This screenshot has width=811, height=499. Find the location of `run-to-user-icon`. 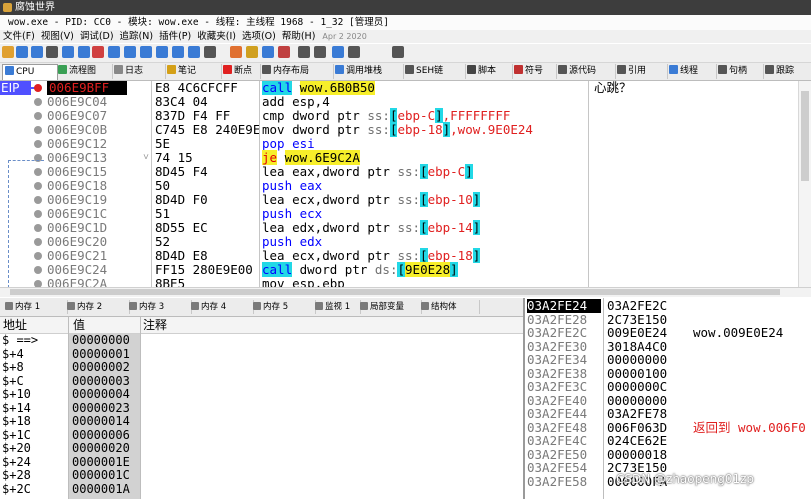

run-to-user-icon is located at coordinates (146, 52).